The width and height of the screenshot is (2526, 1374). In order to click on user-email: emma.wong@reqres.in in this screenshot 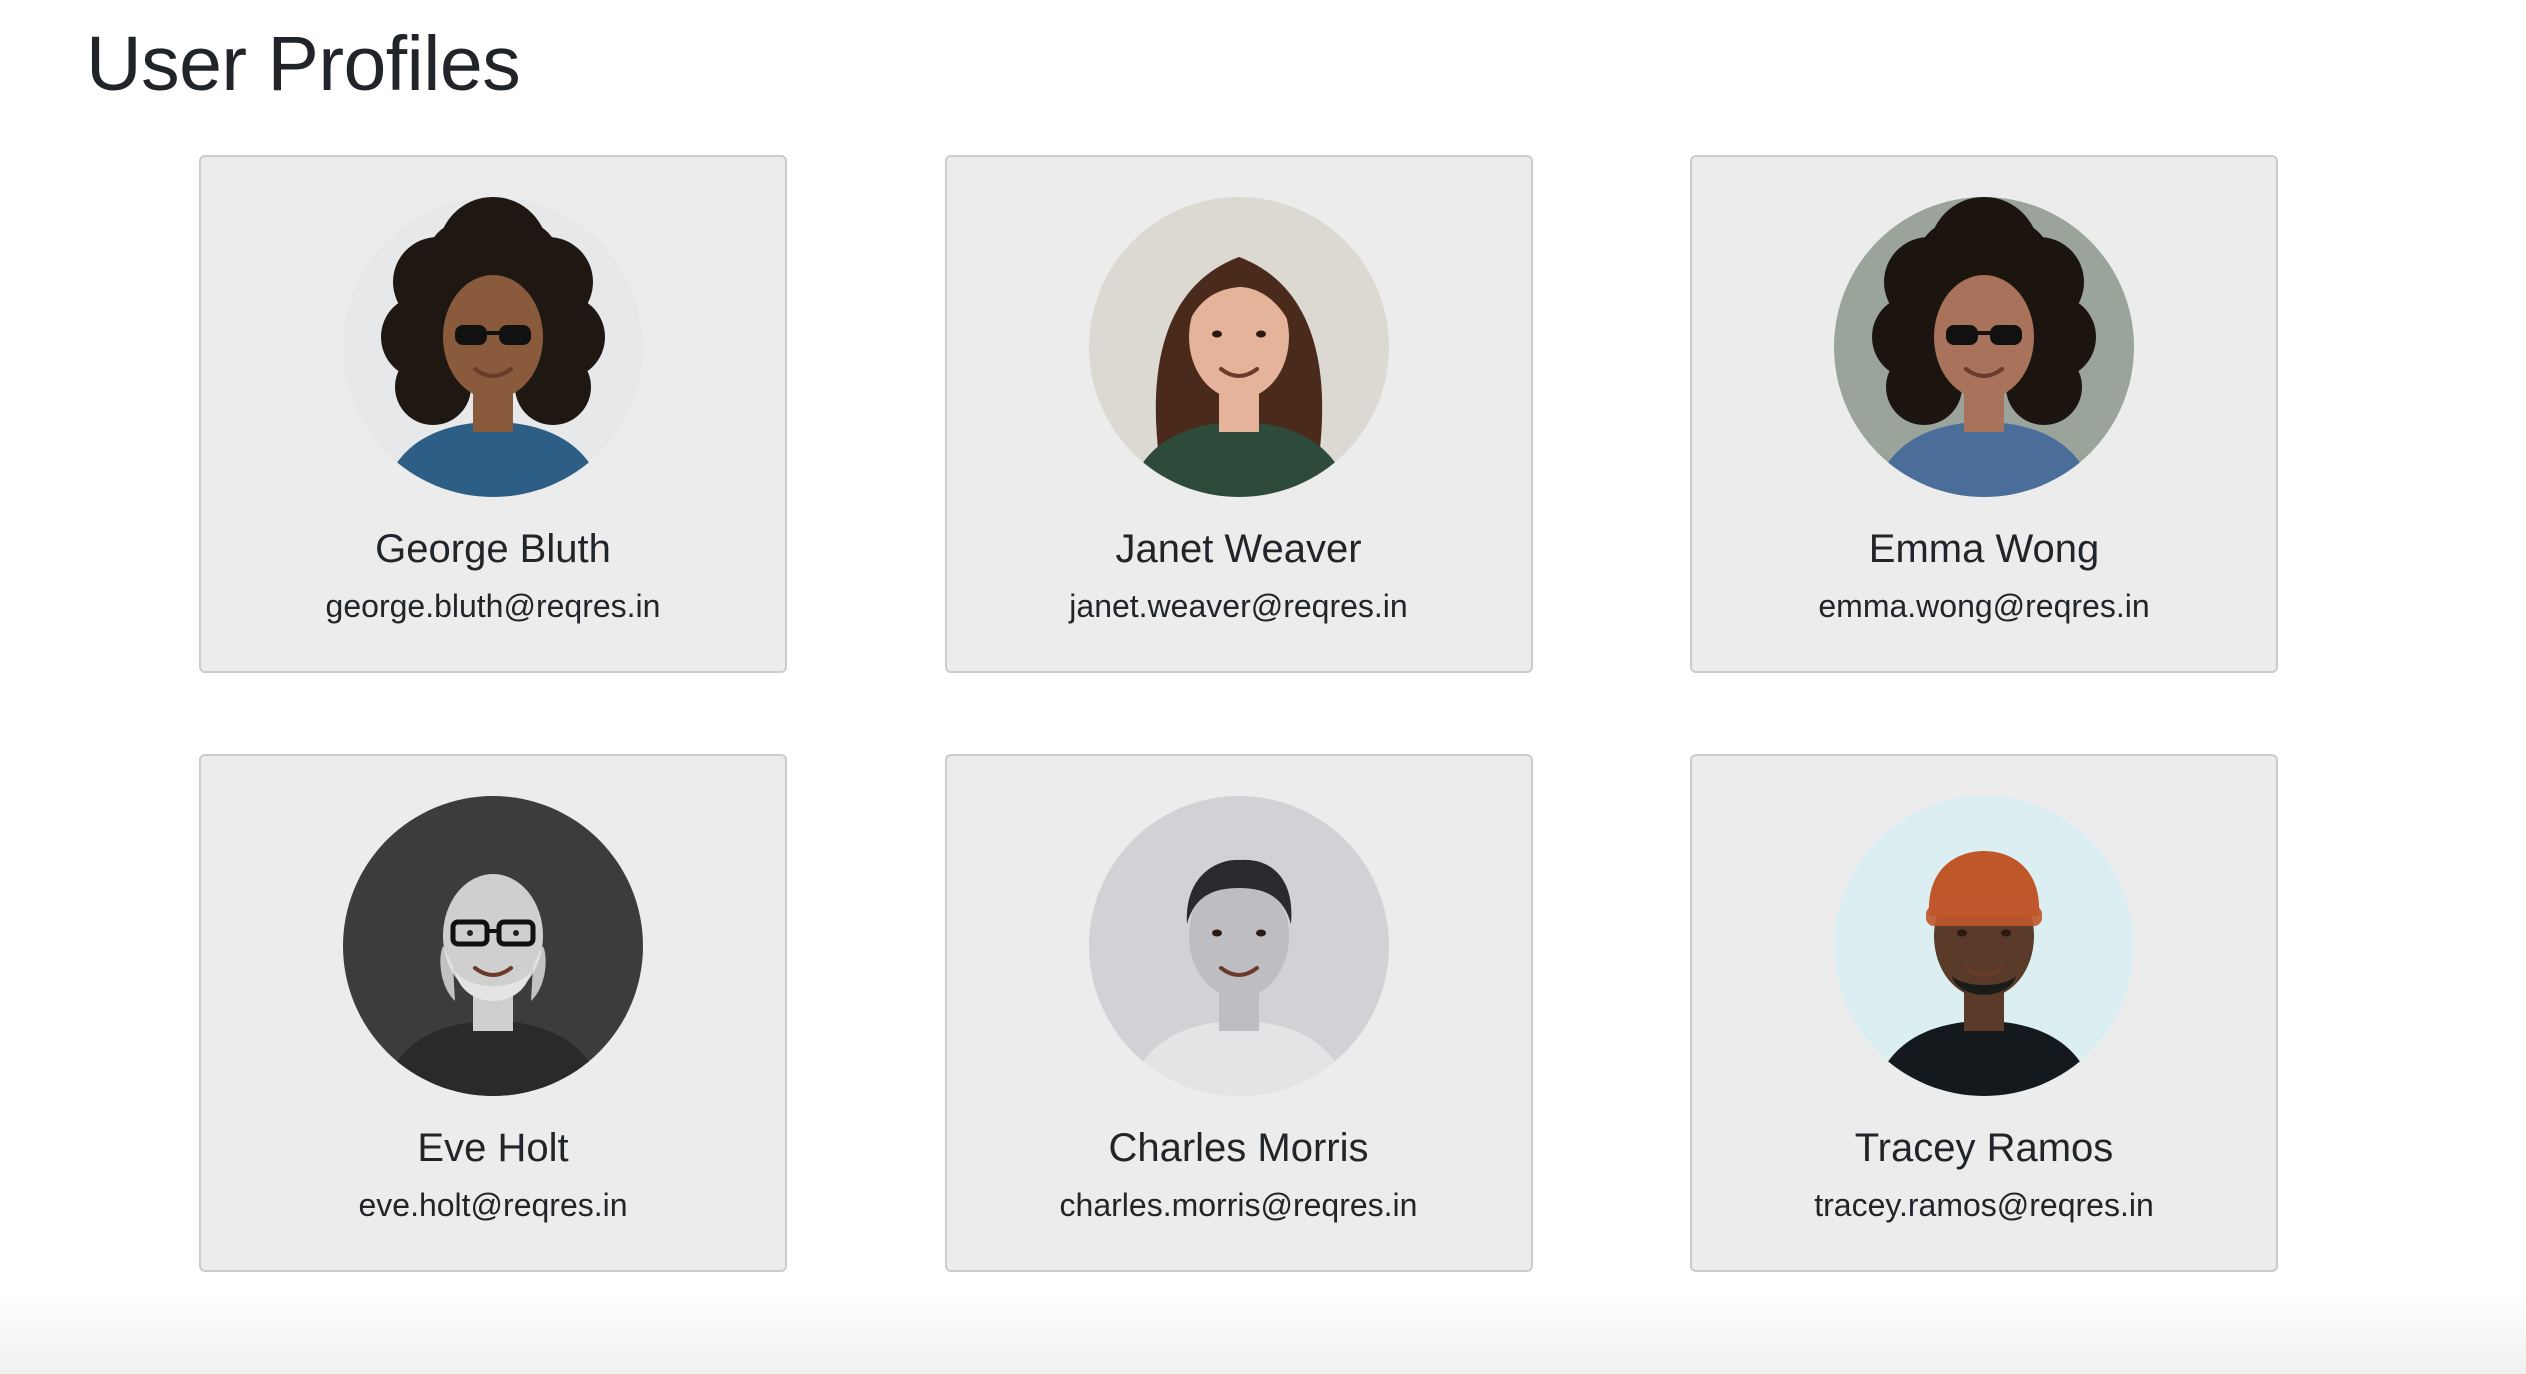, I will do `click(1984, 606)`.